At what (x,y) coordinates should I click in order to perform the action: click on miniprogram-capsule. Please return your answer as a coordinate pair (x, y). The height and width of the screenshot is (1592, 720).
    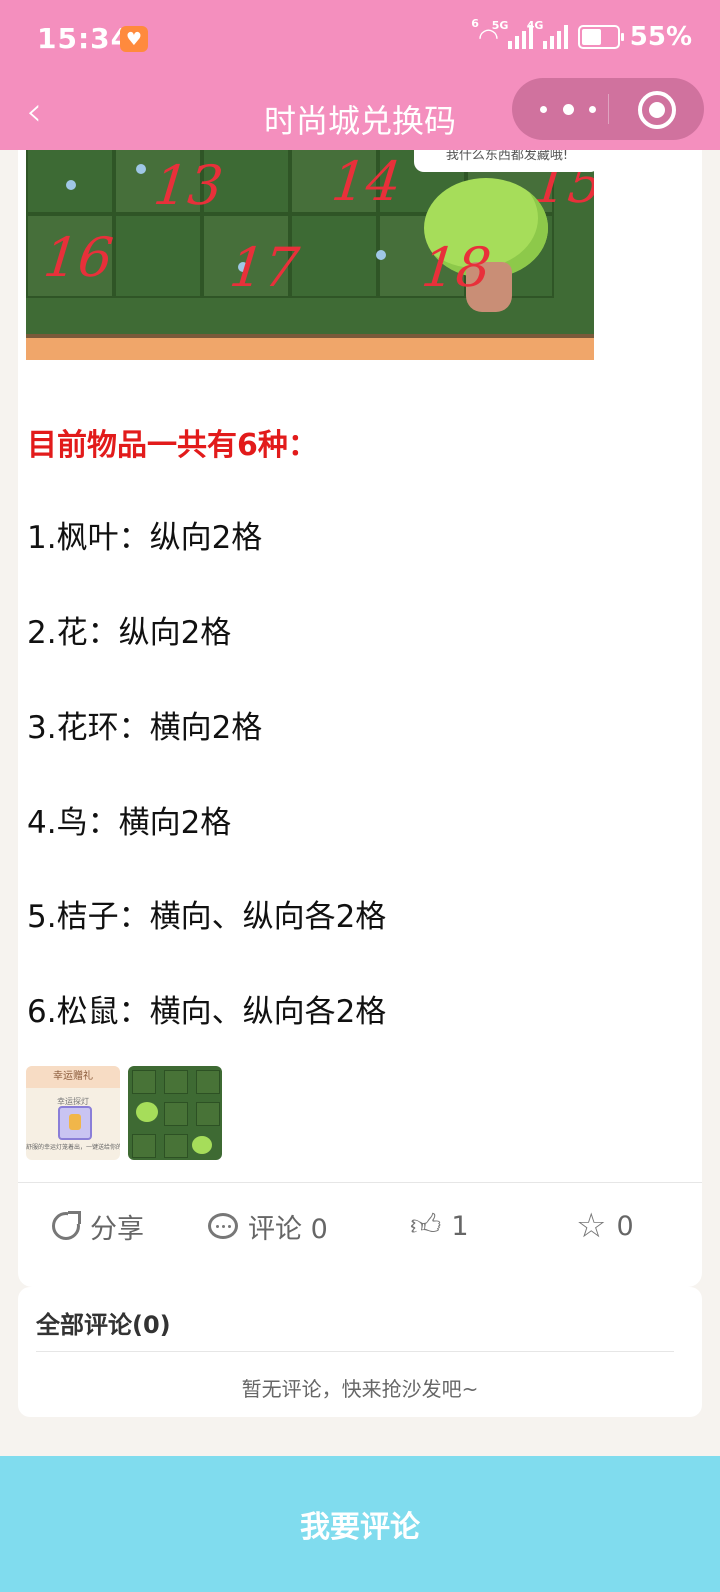
    Looking at the image, I should click on (608, 109).